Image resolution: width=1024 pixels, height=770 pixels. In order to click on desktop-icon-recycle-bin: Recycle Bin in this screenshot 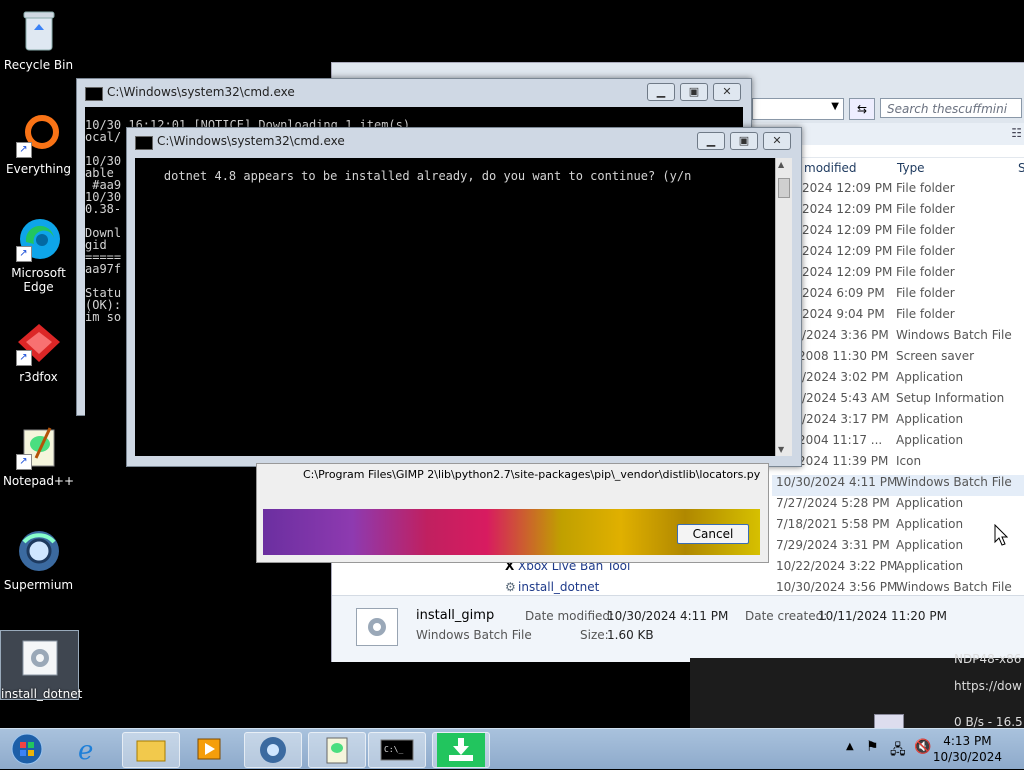, I will do `click(38, 40)`.